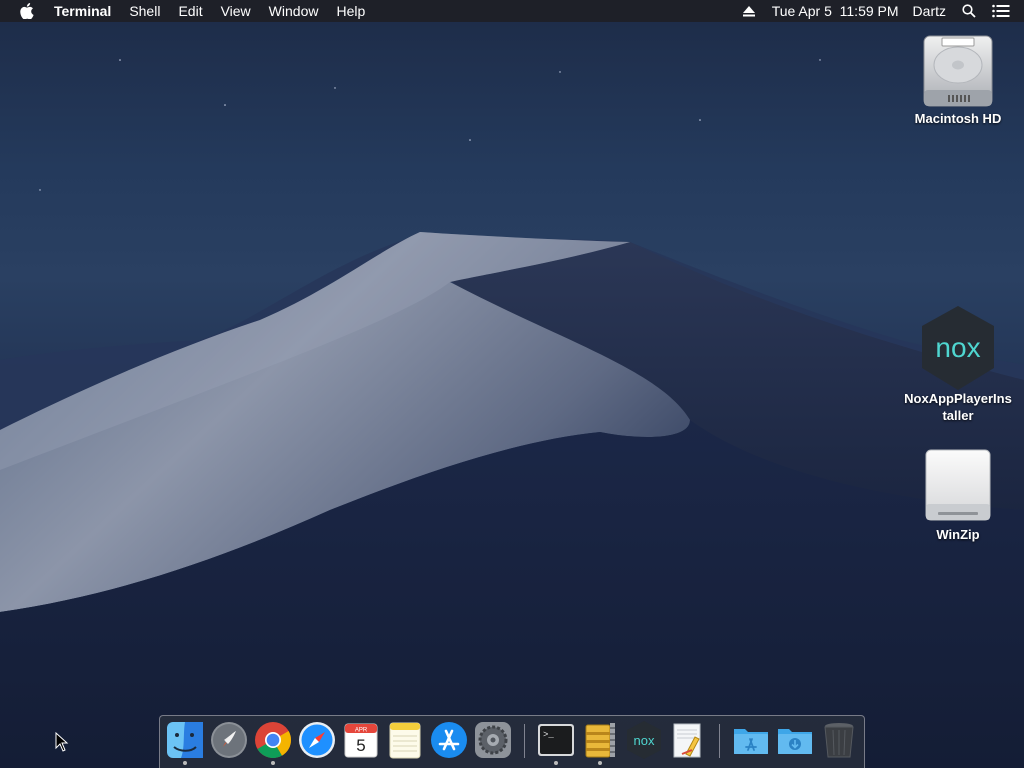 The width and height of the screenshot is (1024, 768). Describe the element at coordinates (361, 731) in the screenshot. I see `calendar-month: APR` at that location.